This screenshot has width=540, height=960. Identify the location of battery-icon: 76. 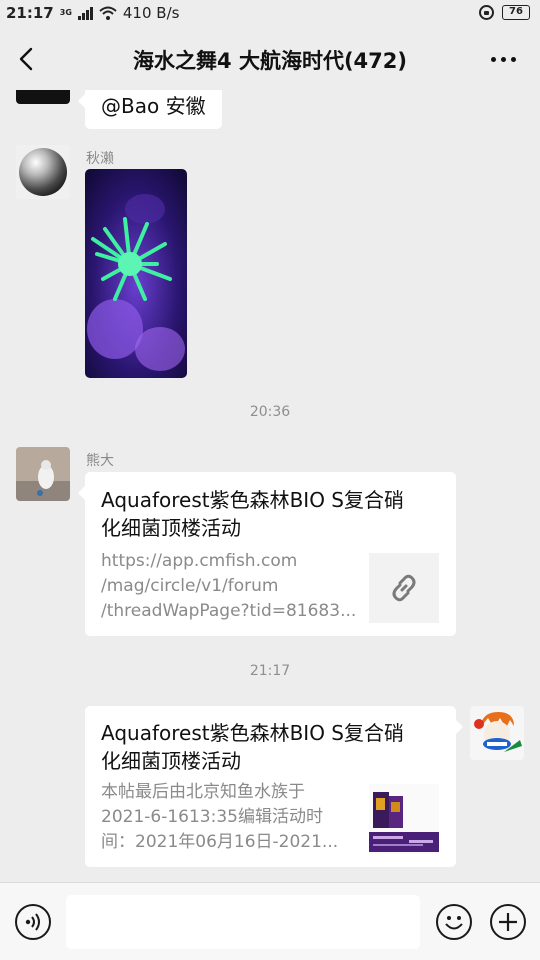
(516, 12).